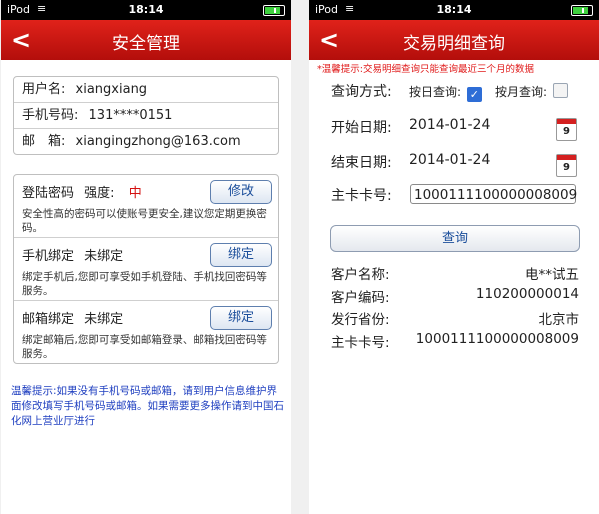 The image size is (599, 514). Describe the element at coordinates (99, 193) in the screenshot. I see `strength-label: 强度:` at that location.